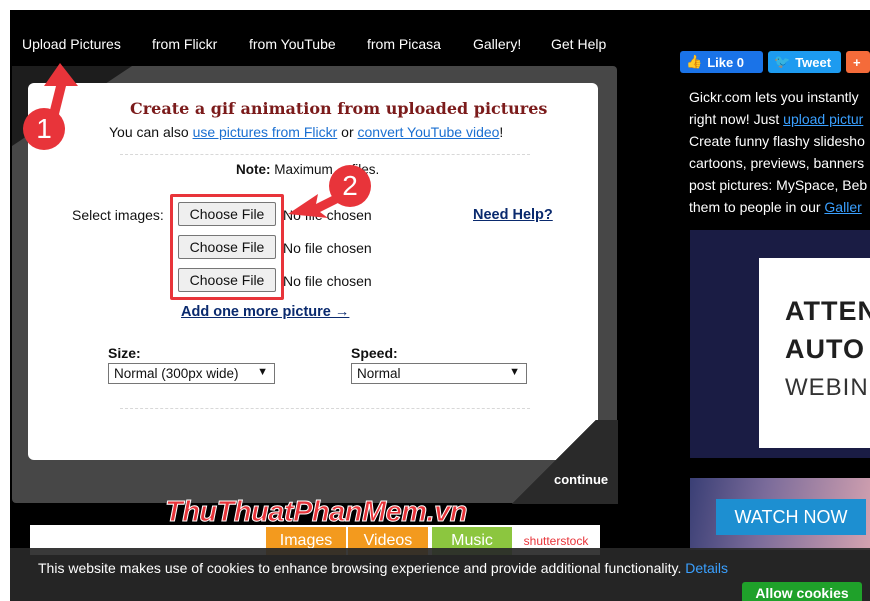  What do you see at coordinates (347, 132) in the screenshot?
I see `subtitle-or: or` at bounding box center [347, 132].